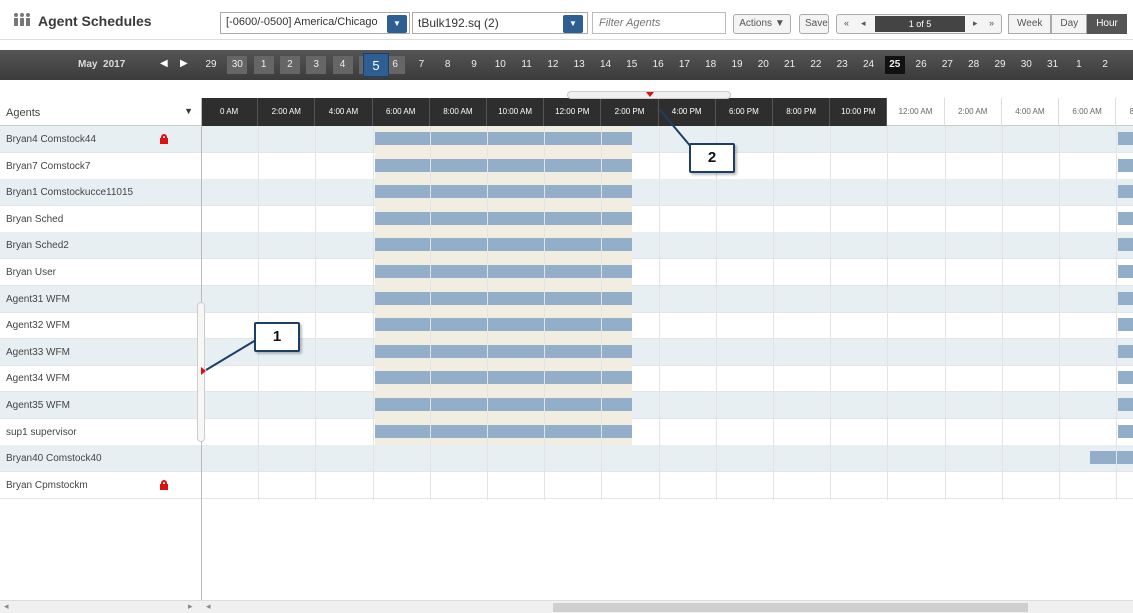  What do you see at coordinates (277, 337) in the screenshot?
I see `callout-1: 1` at bounding box center [277, 337].